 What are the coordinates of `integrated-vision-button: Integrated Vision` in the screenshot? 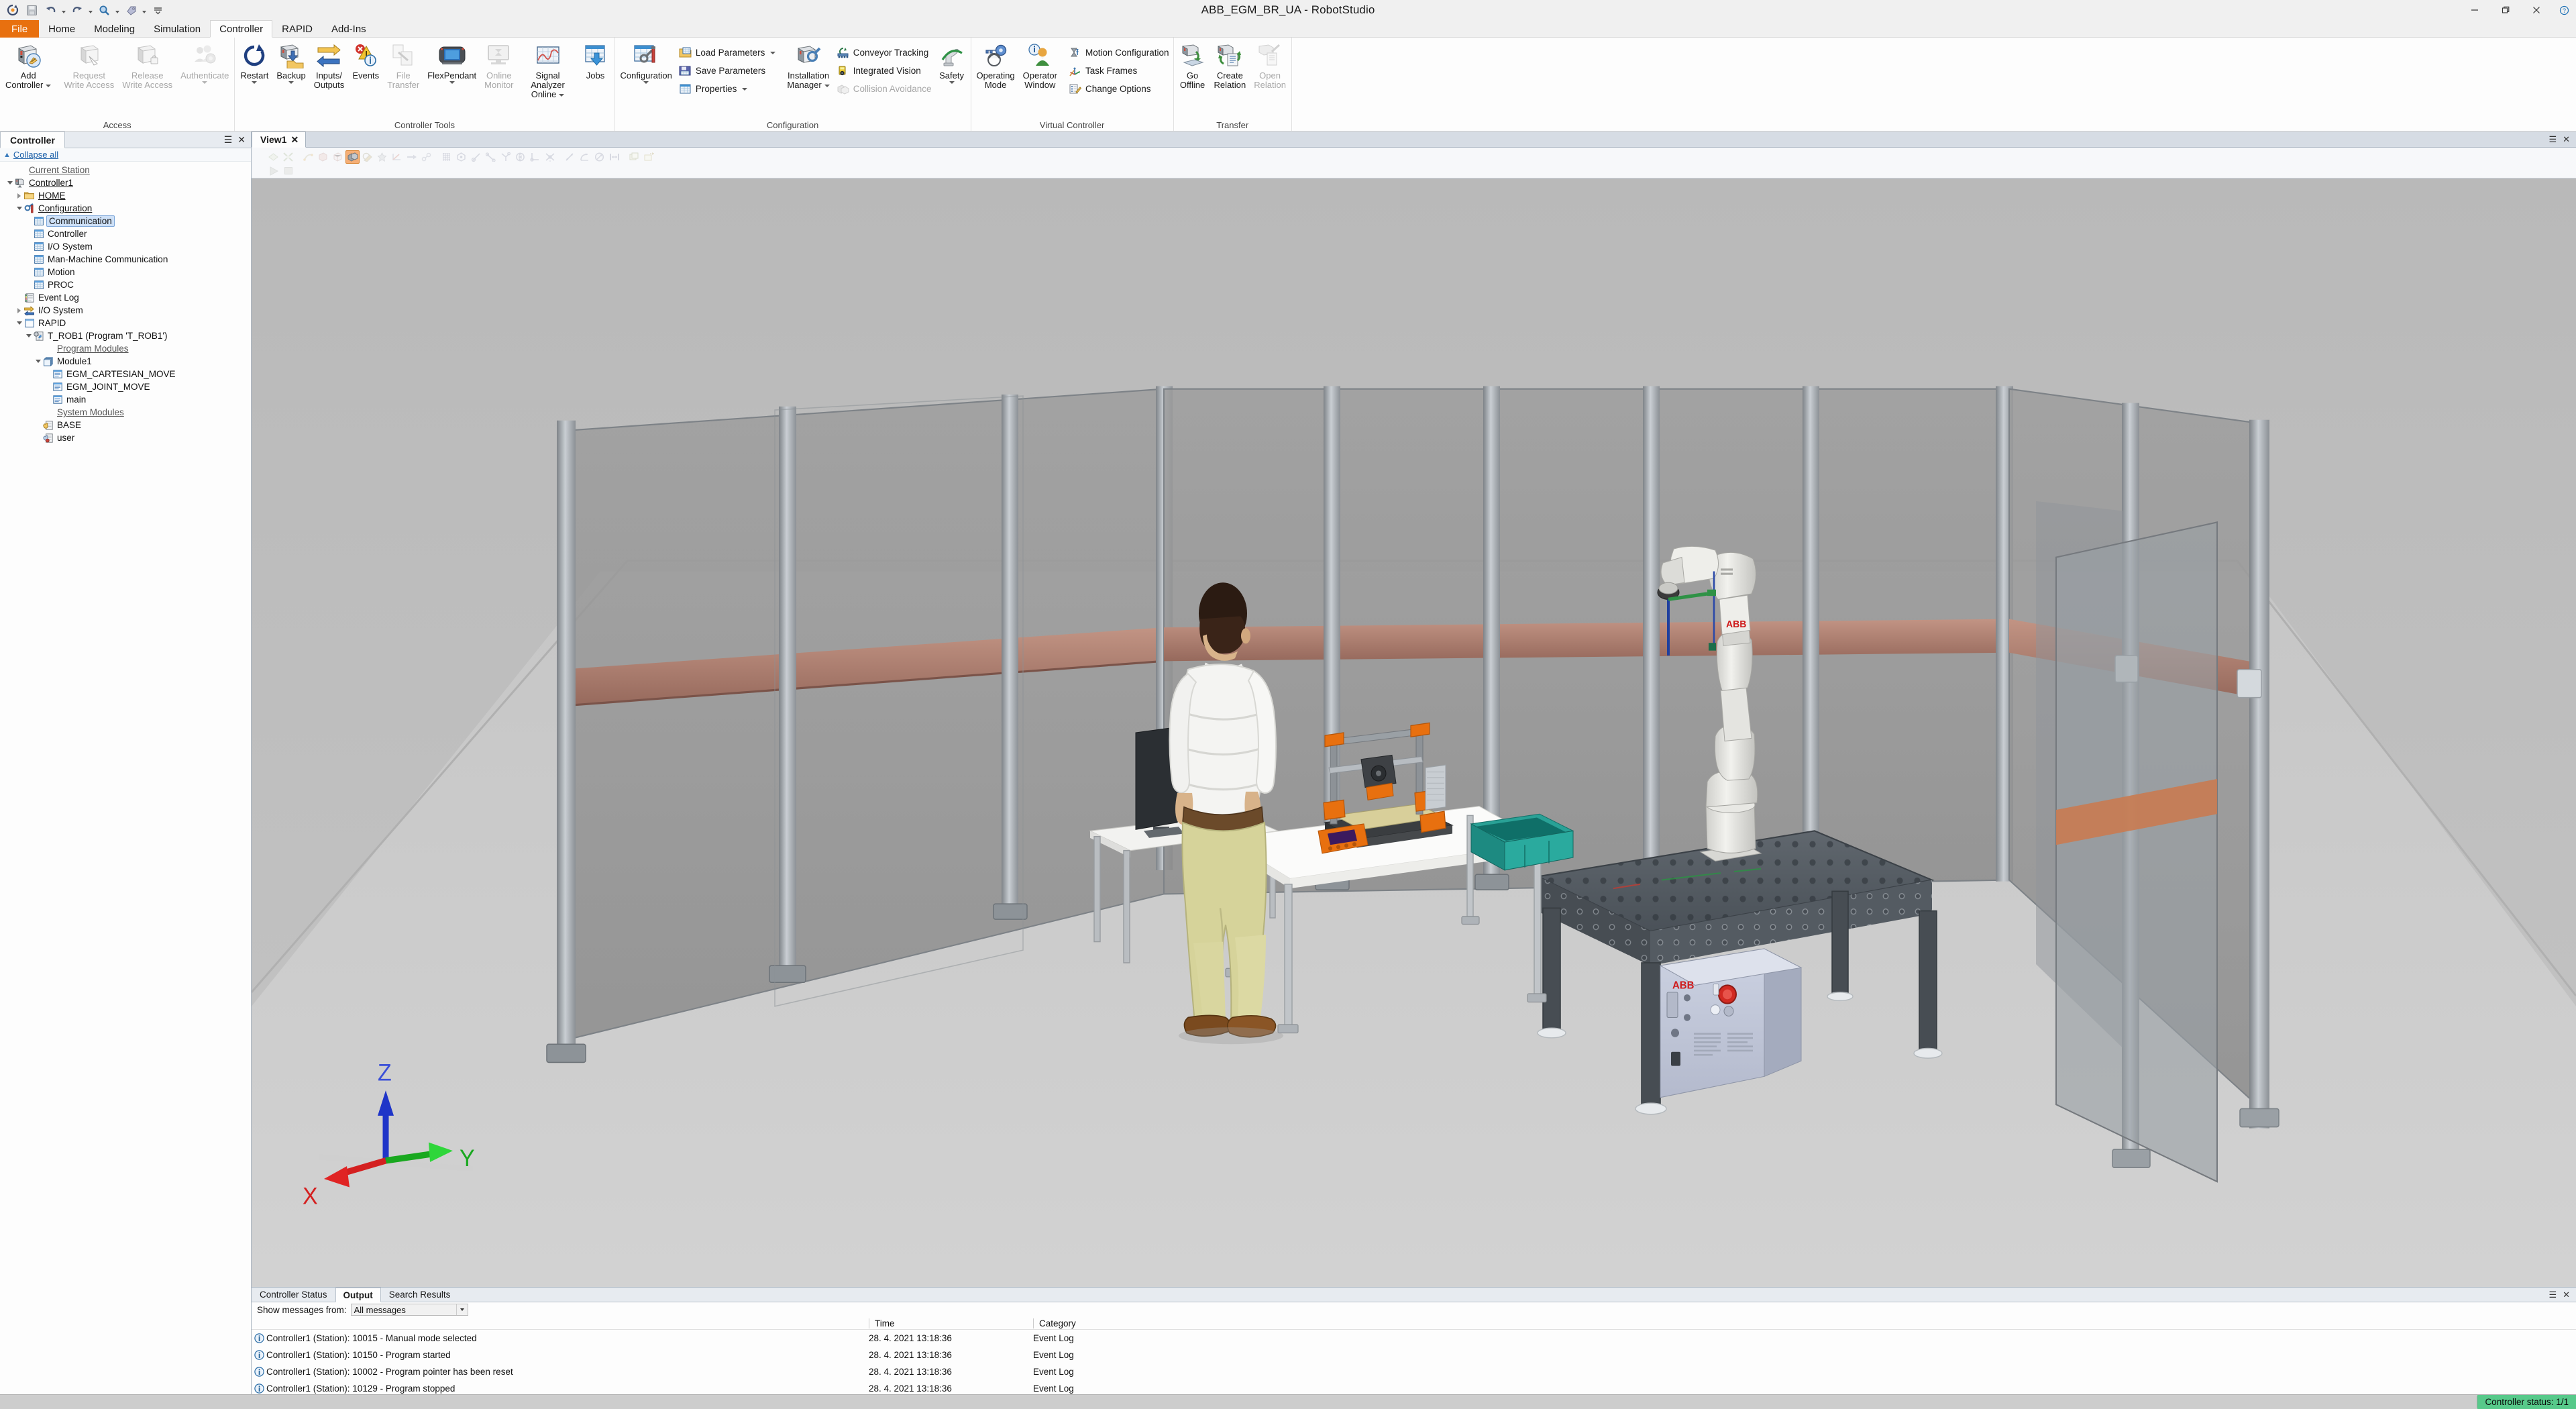 It's located at (884, 70).